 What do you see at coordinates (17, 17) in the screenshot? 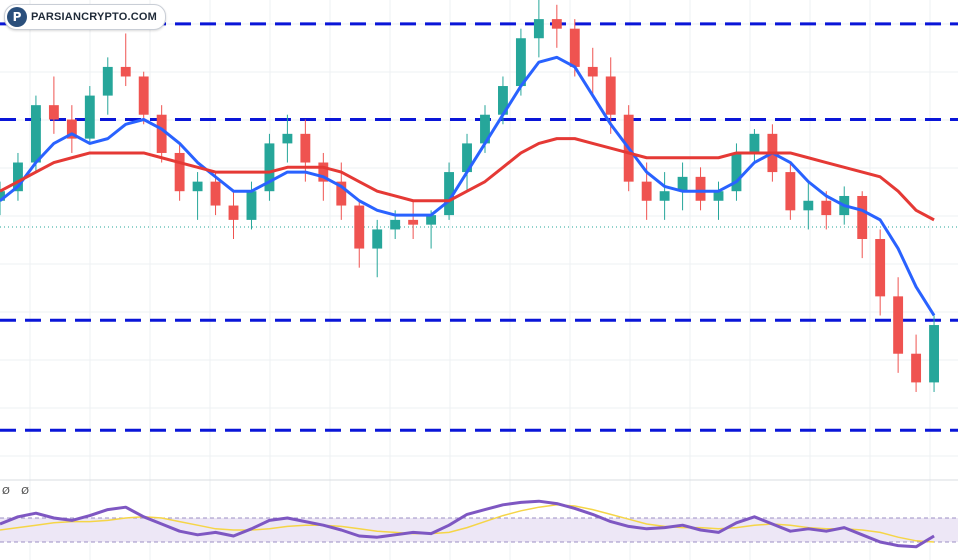
I see `coin-logo-icon: P` at bounding box center [17, 17].